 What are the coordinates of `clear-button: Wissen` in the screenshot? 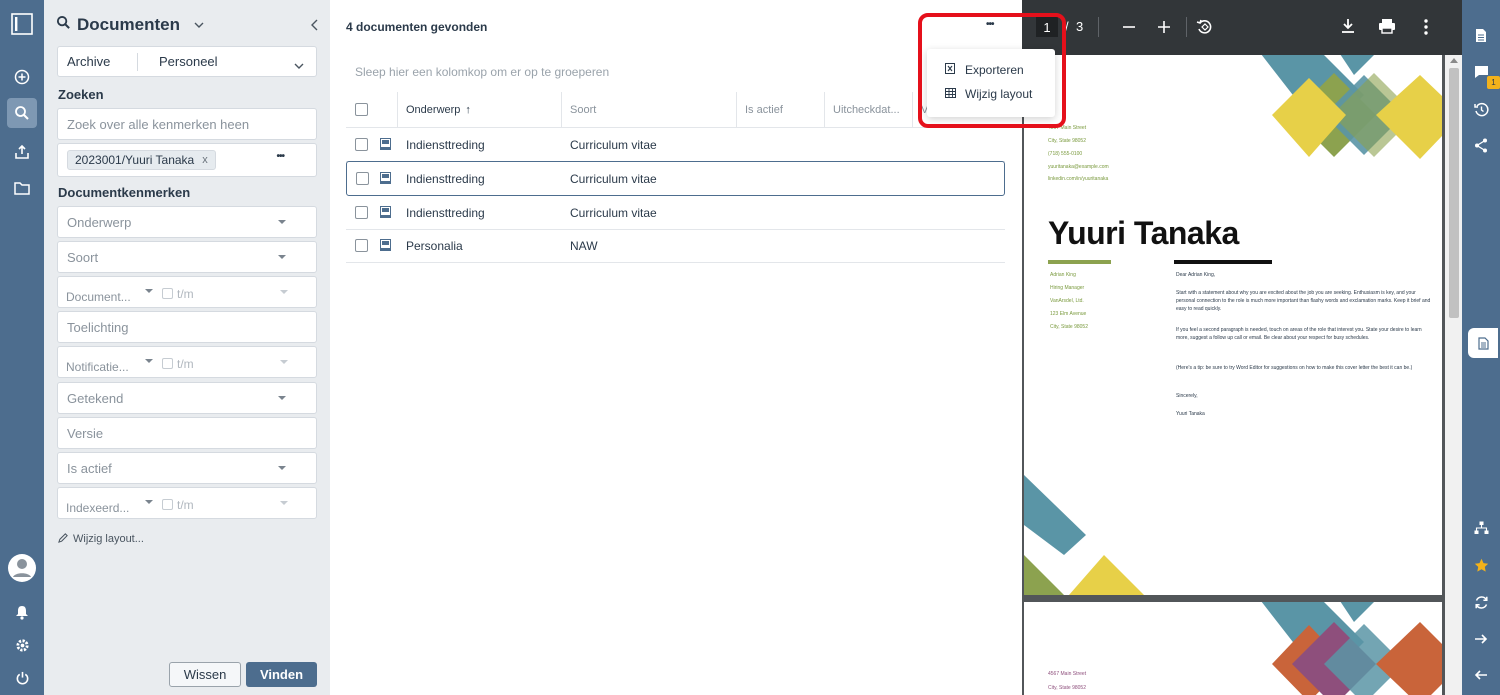 It's located at (205, 674).